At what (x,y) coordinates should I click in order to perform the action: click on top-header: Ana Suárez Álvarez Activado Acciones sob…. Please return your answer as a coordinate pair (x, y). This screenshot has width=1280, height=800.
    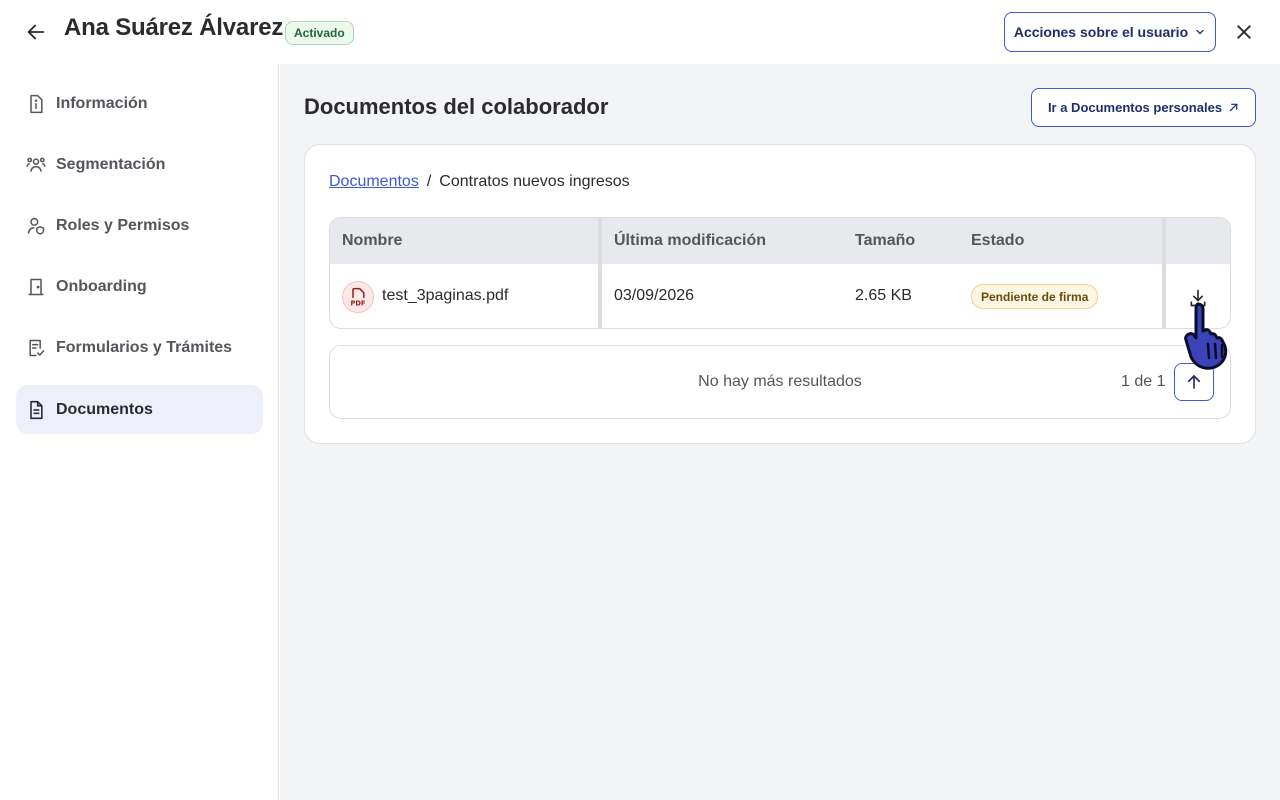
    Looking at the image, I should click on (640, 32).